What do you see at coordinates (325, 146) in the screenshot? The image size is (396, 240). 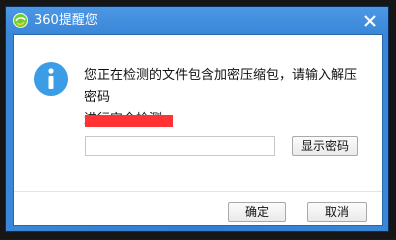 I see `show-password-button: 显示密码` at bounding box center [325, 146].